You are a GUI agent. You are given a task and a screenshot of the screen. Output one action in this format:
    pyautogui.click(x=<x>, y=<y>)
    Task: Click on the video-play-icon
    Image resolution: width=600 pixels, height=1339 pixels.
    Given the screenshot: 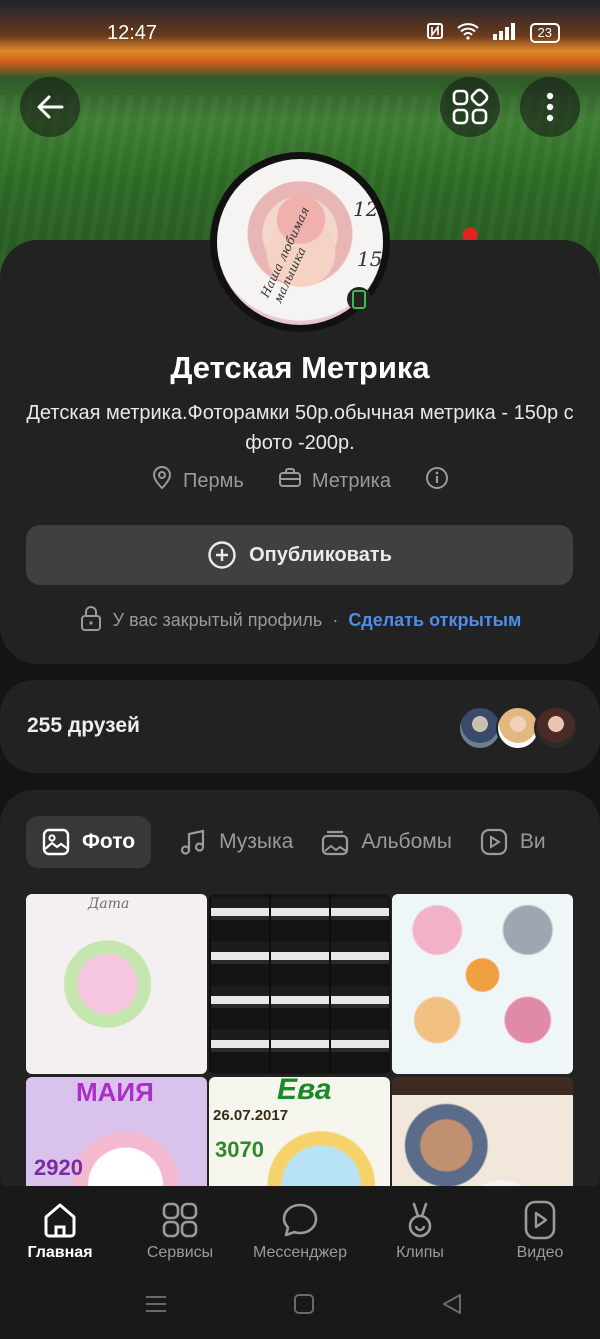 What is the action you would take?
    pyautogui.click(x=493, y=842)
    